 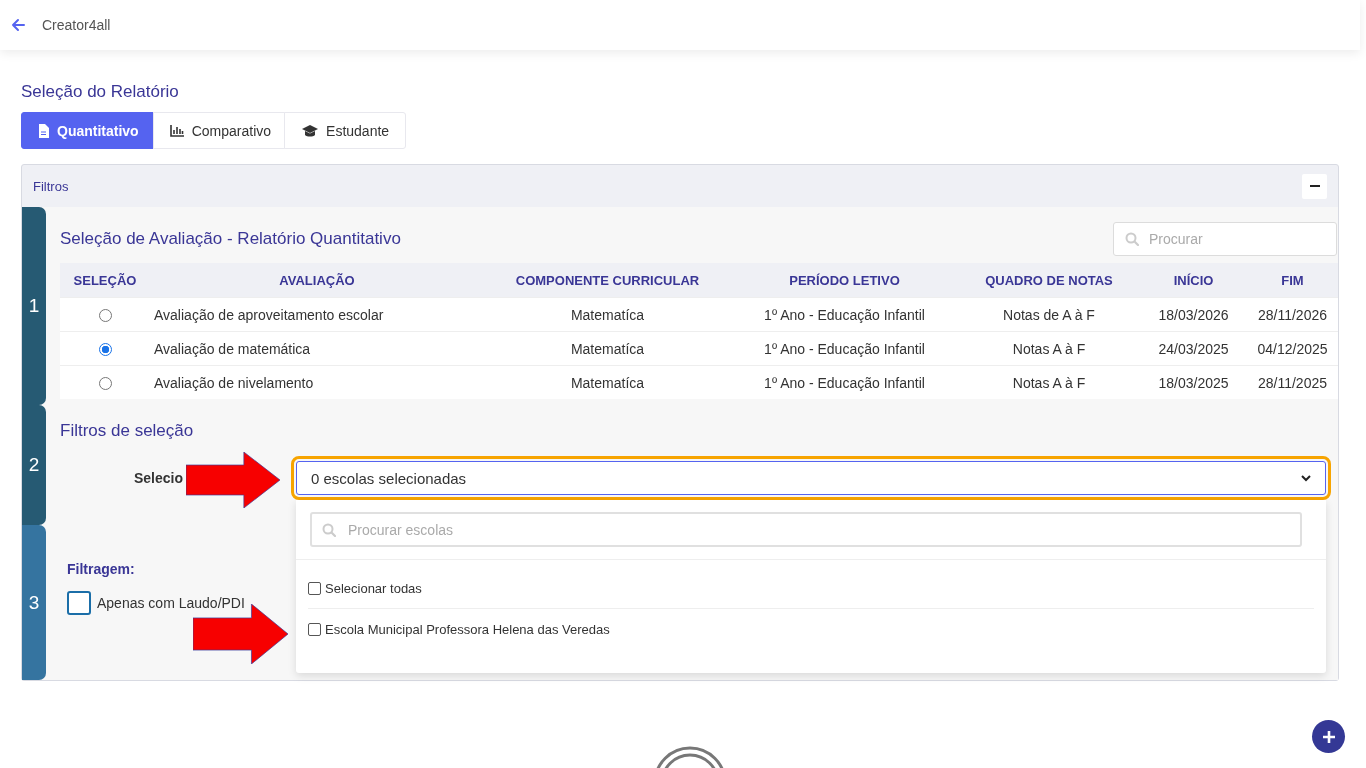 I want to click on table-cell: Notas de A à F, so click(x=1049, y=314).